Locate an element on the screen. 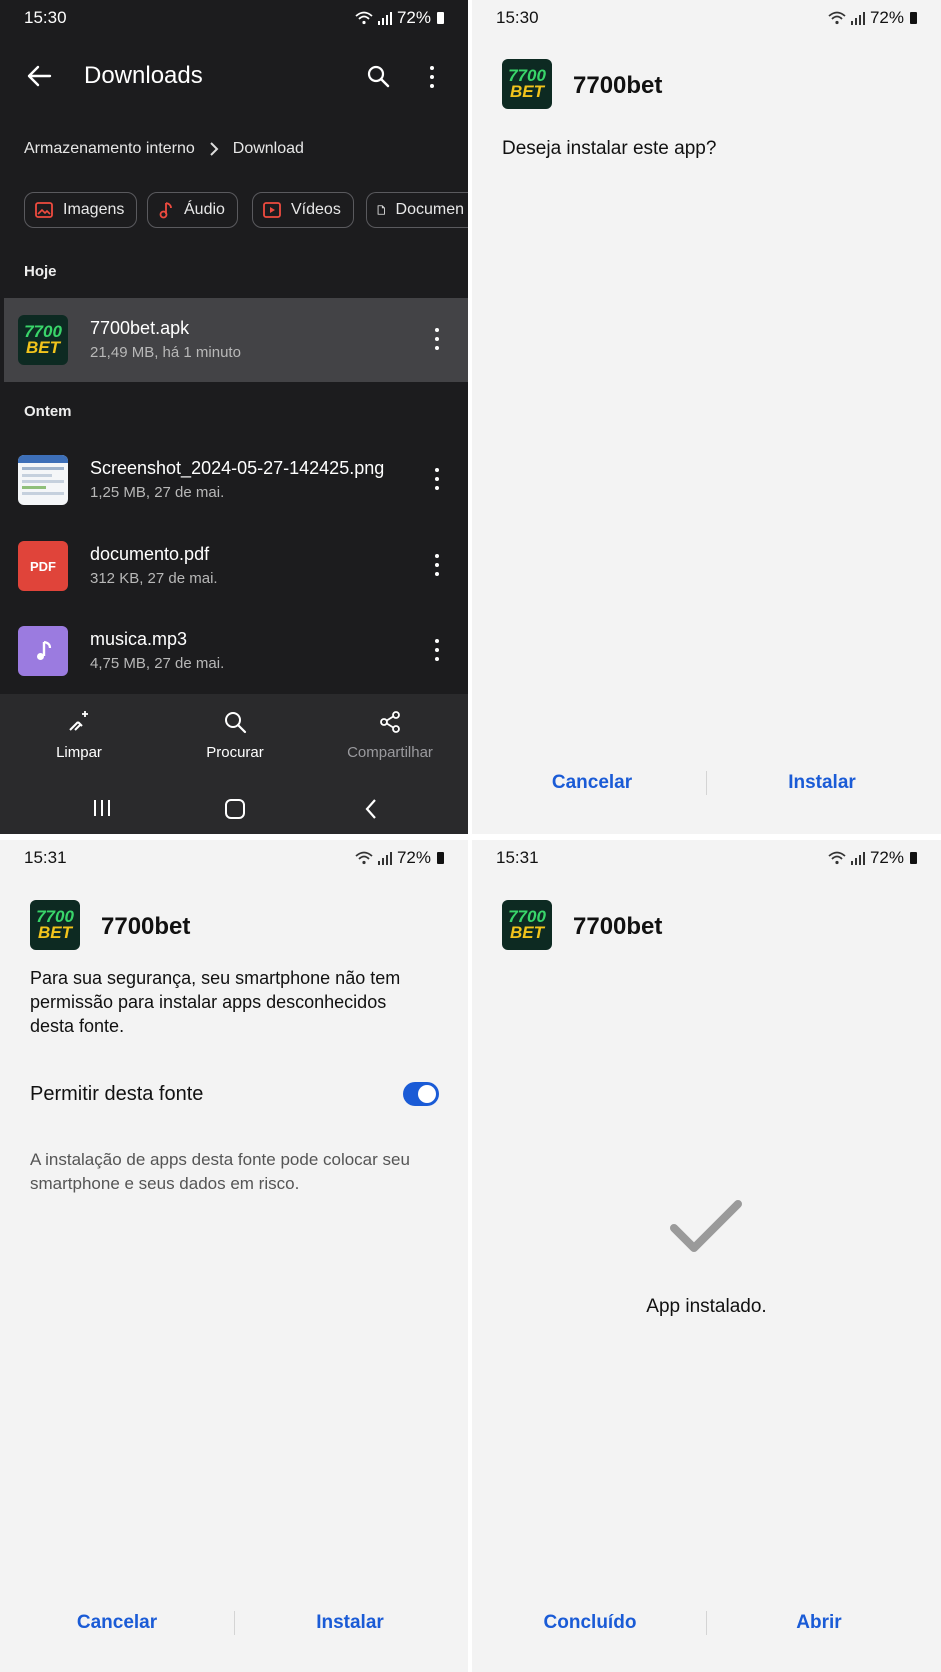 This screenshot has height=1672, width=941. more-options-icon is located at coordinates (432, 77).